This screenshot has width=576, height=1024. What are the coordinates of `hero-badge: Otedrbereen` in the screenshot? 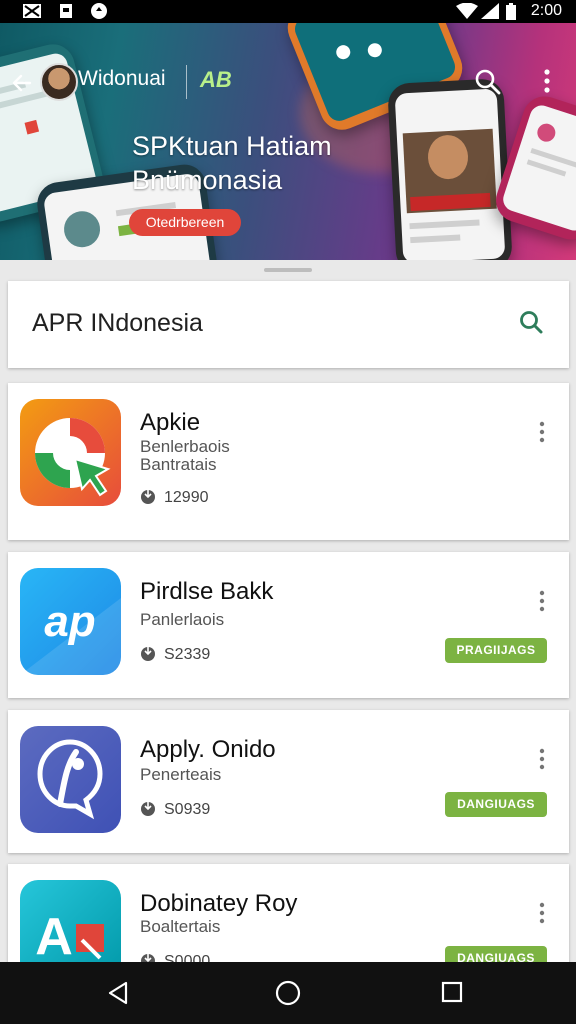 It's located at (185, 222).